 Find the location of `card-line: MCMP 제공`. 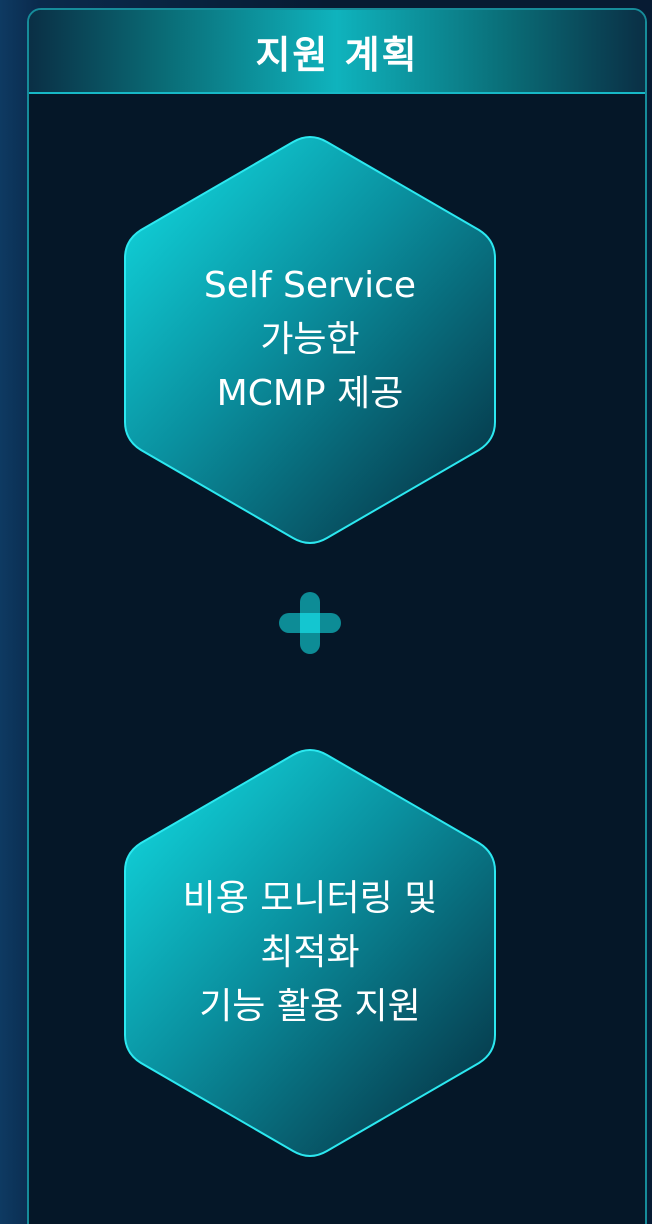

card-line: MCMP 제공 is located at coordinates (310, 393).